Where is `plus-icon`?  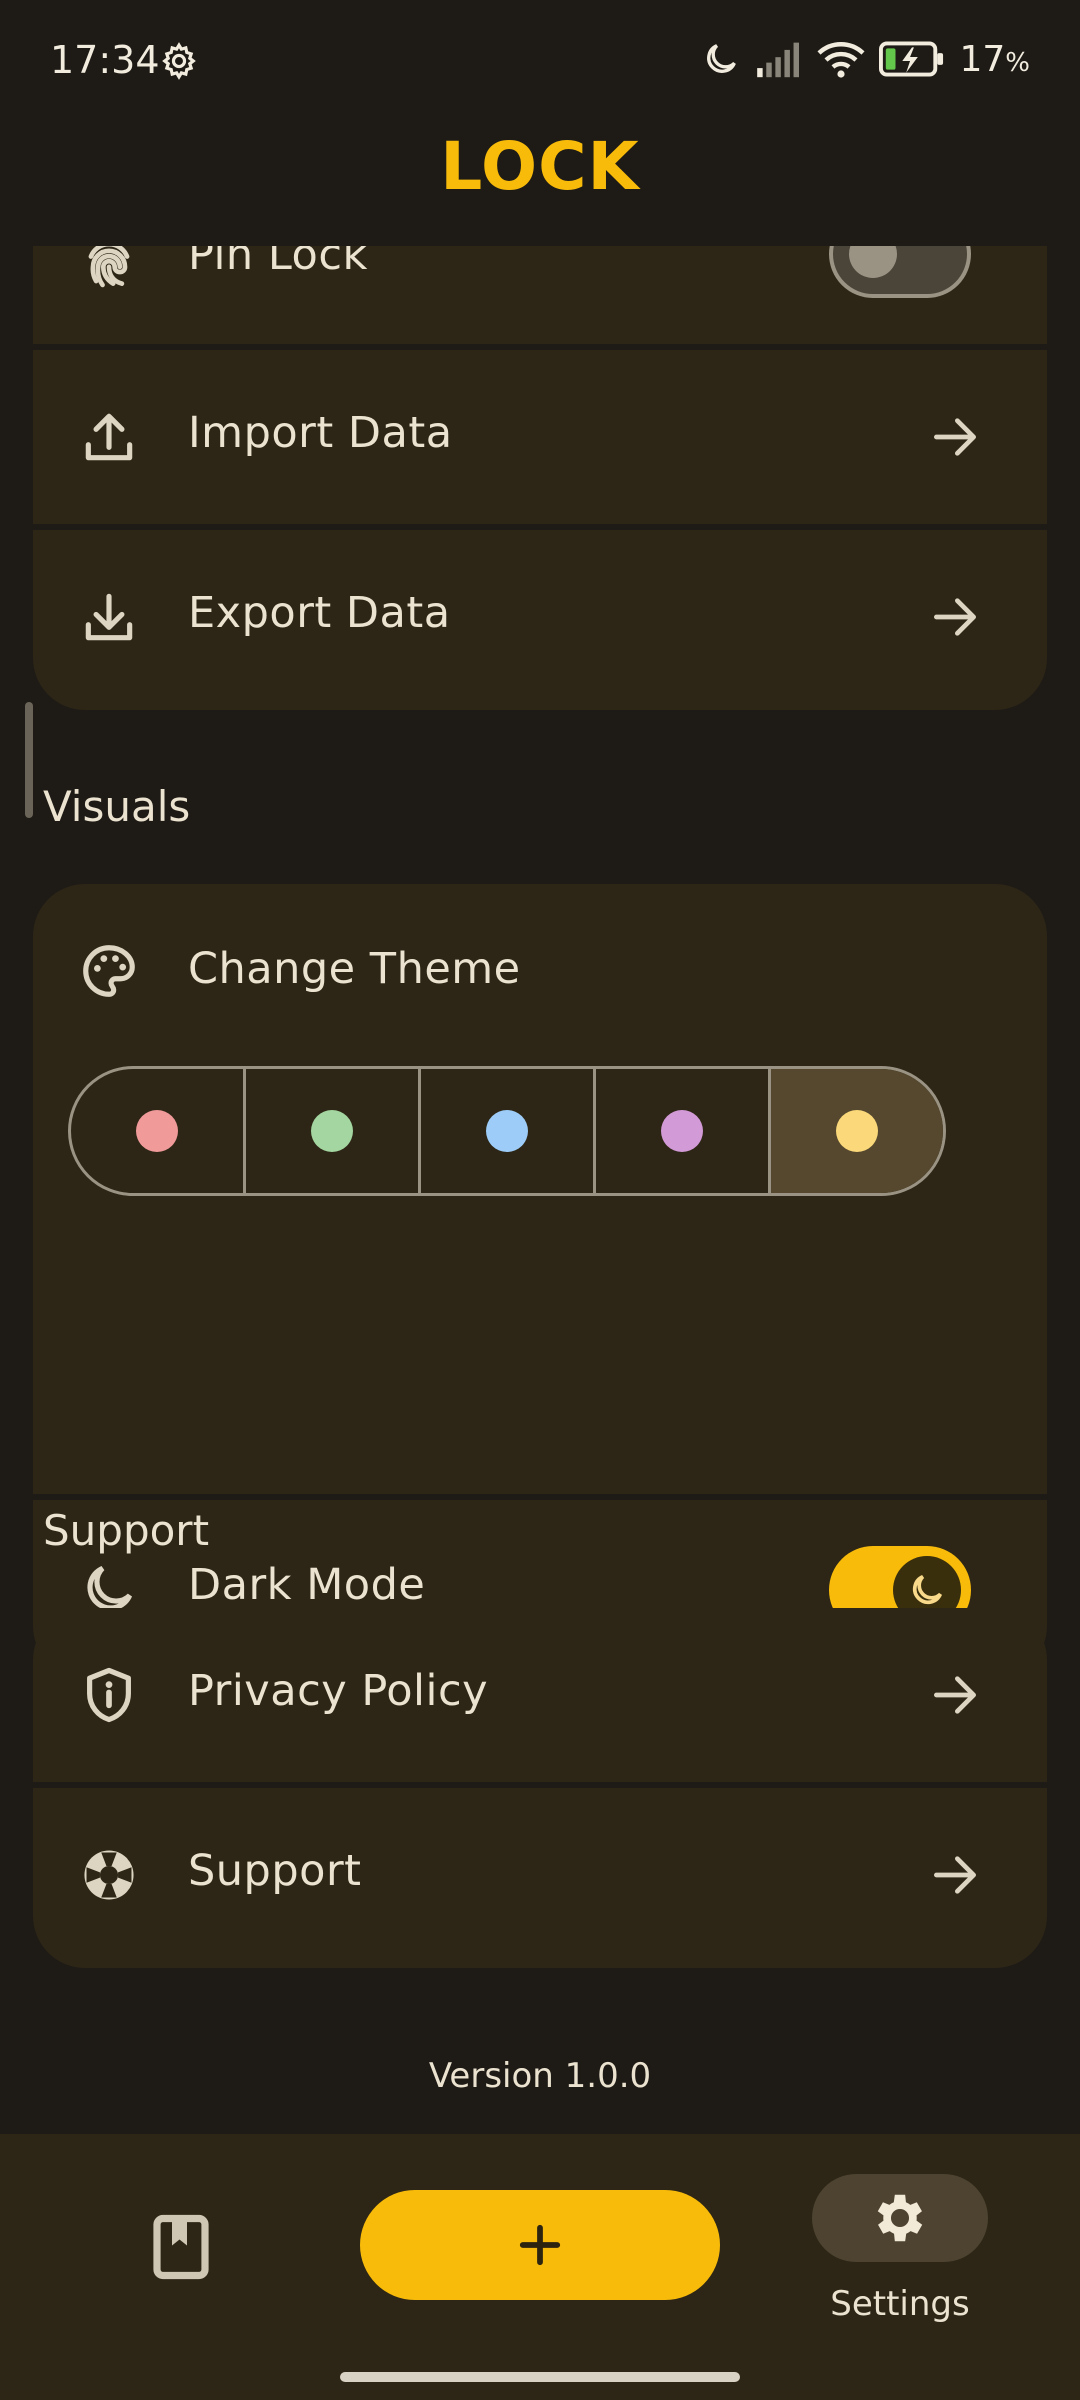 plus-icon is located at coordinates (540, 2245).